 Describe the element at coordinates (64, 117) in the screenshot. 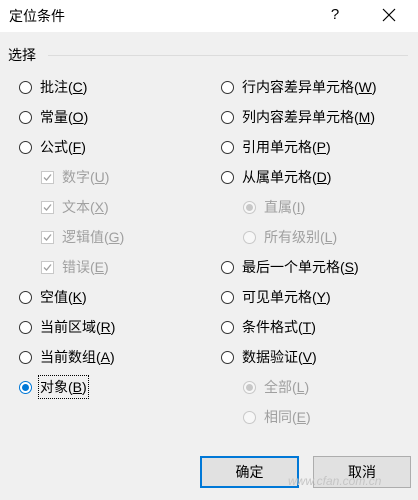

I see `option-label: 常量(O)` at that location.